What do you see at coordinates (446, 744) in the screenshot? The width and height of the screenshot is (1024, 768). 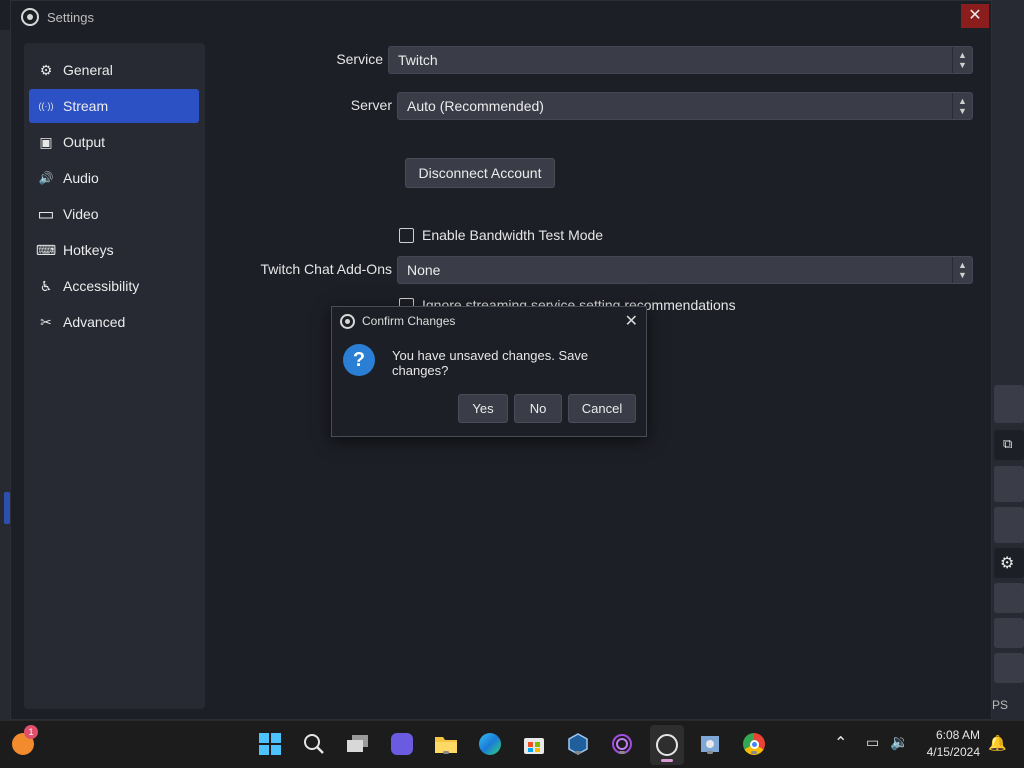 I see `file-explorer-icon` at bounding box center [446, 744].